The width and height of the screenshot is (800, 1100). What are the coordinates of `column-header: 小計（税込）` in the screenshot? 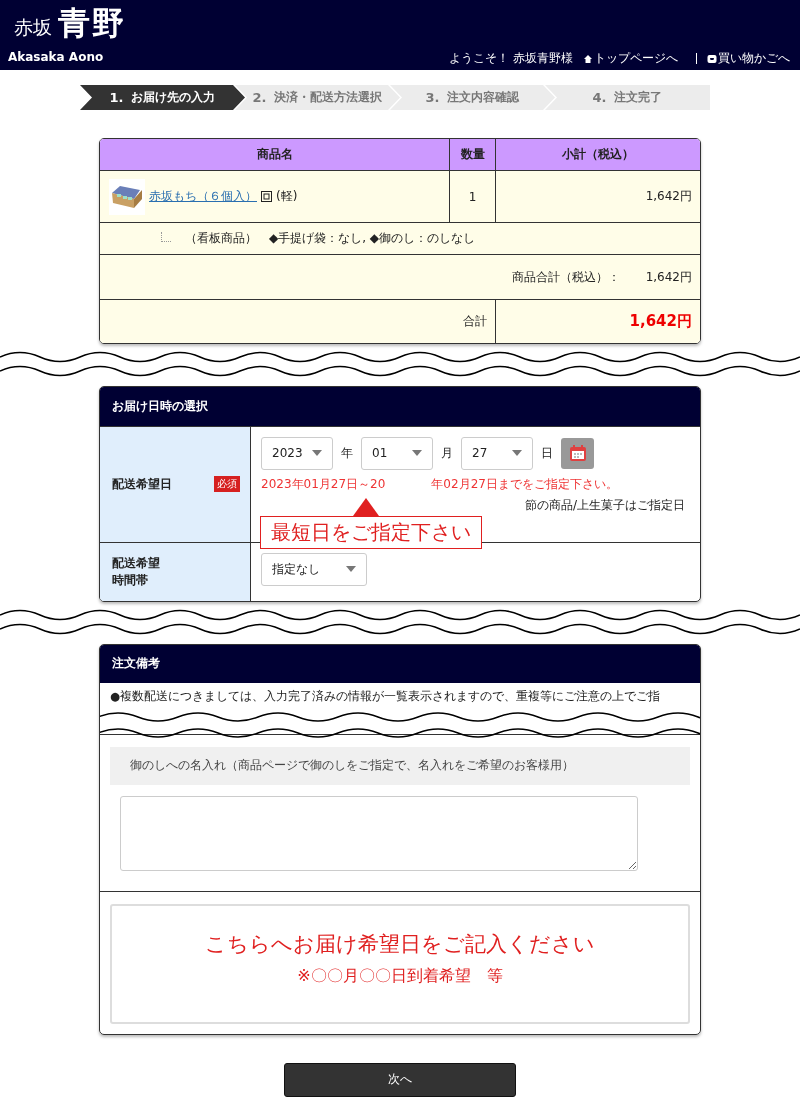 It's located at (597, 155).